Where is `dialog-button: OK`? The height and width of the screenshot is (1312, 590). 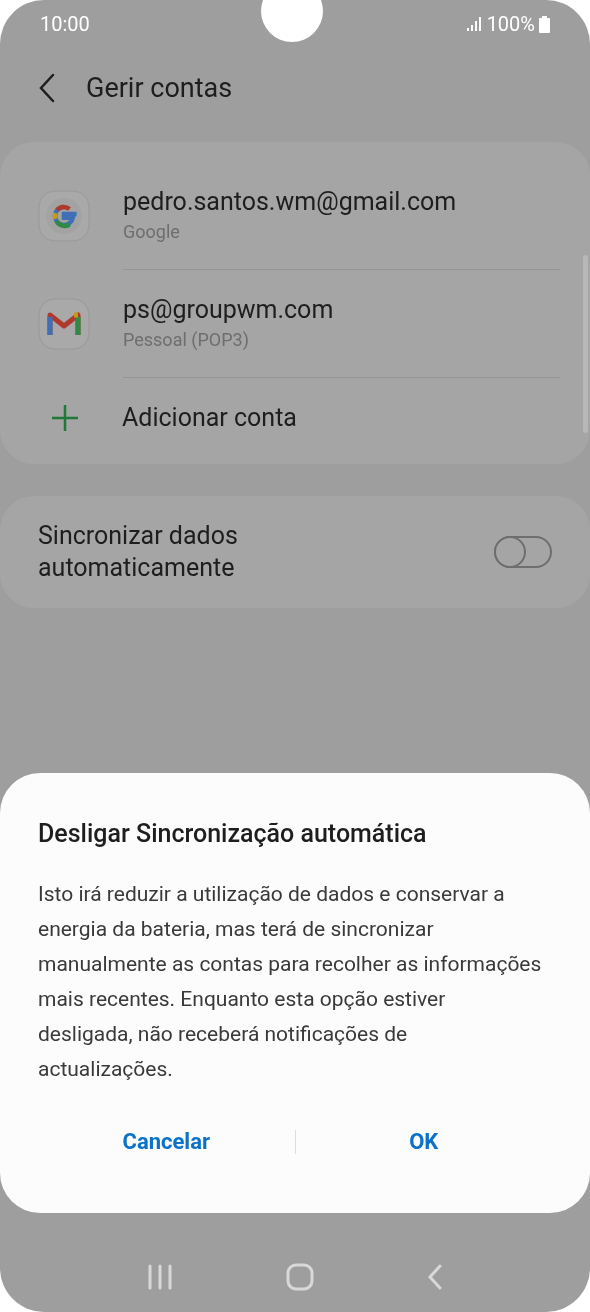 dialog-button: OK is located at coordinates (423, 1141).